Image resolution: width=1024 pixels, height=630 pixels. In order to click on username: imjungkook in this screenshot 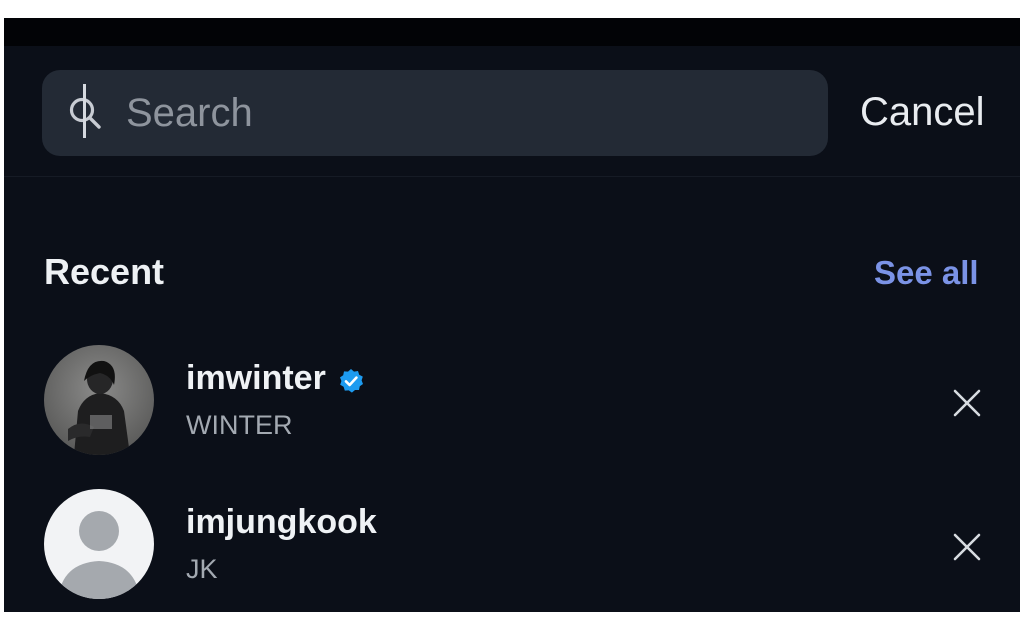, I will do `click(281, 522)`.